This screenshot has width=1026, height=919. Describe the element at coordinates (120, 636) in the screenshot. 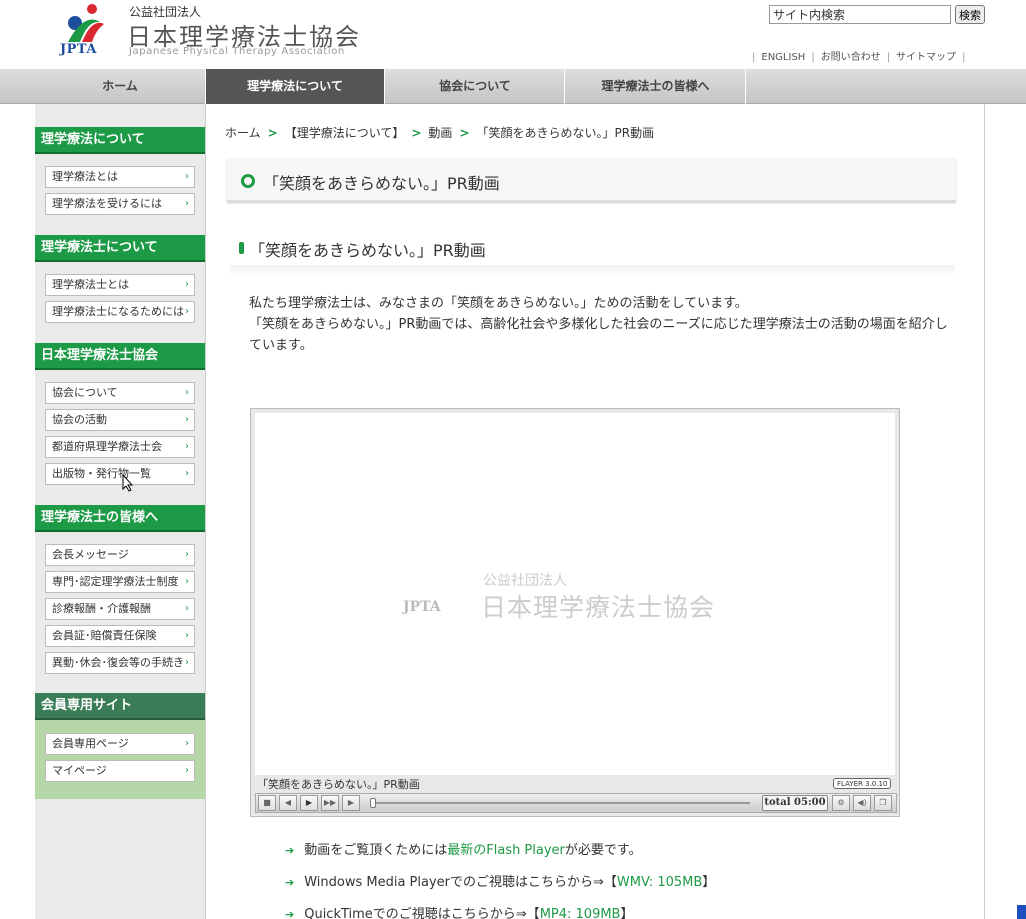

I see `sidebar-item: 会員証･賠償責任保険 ›` at that location.